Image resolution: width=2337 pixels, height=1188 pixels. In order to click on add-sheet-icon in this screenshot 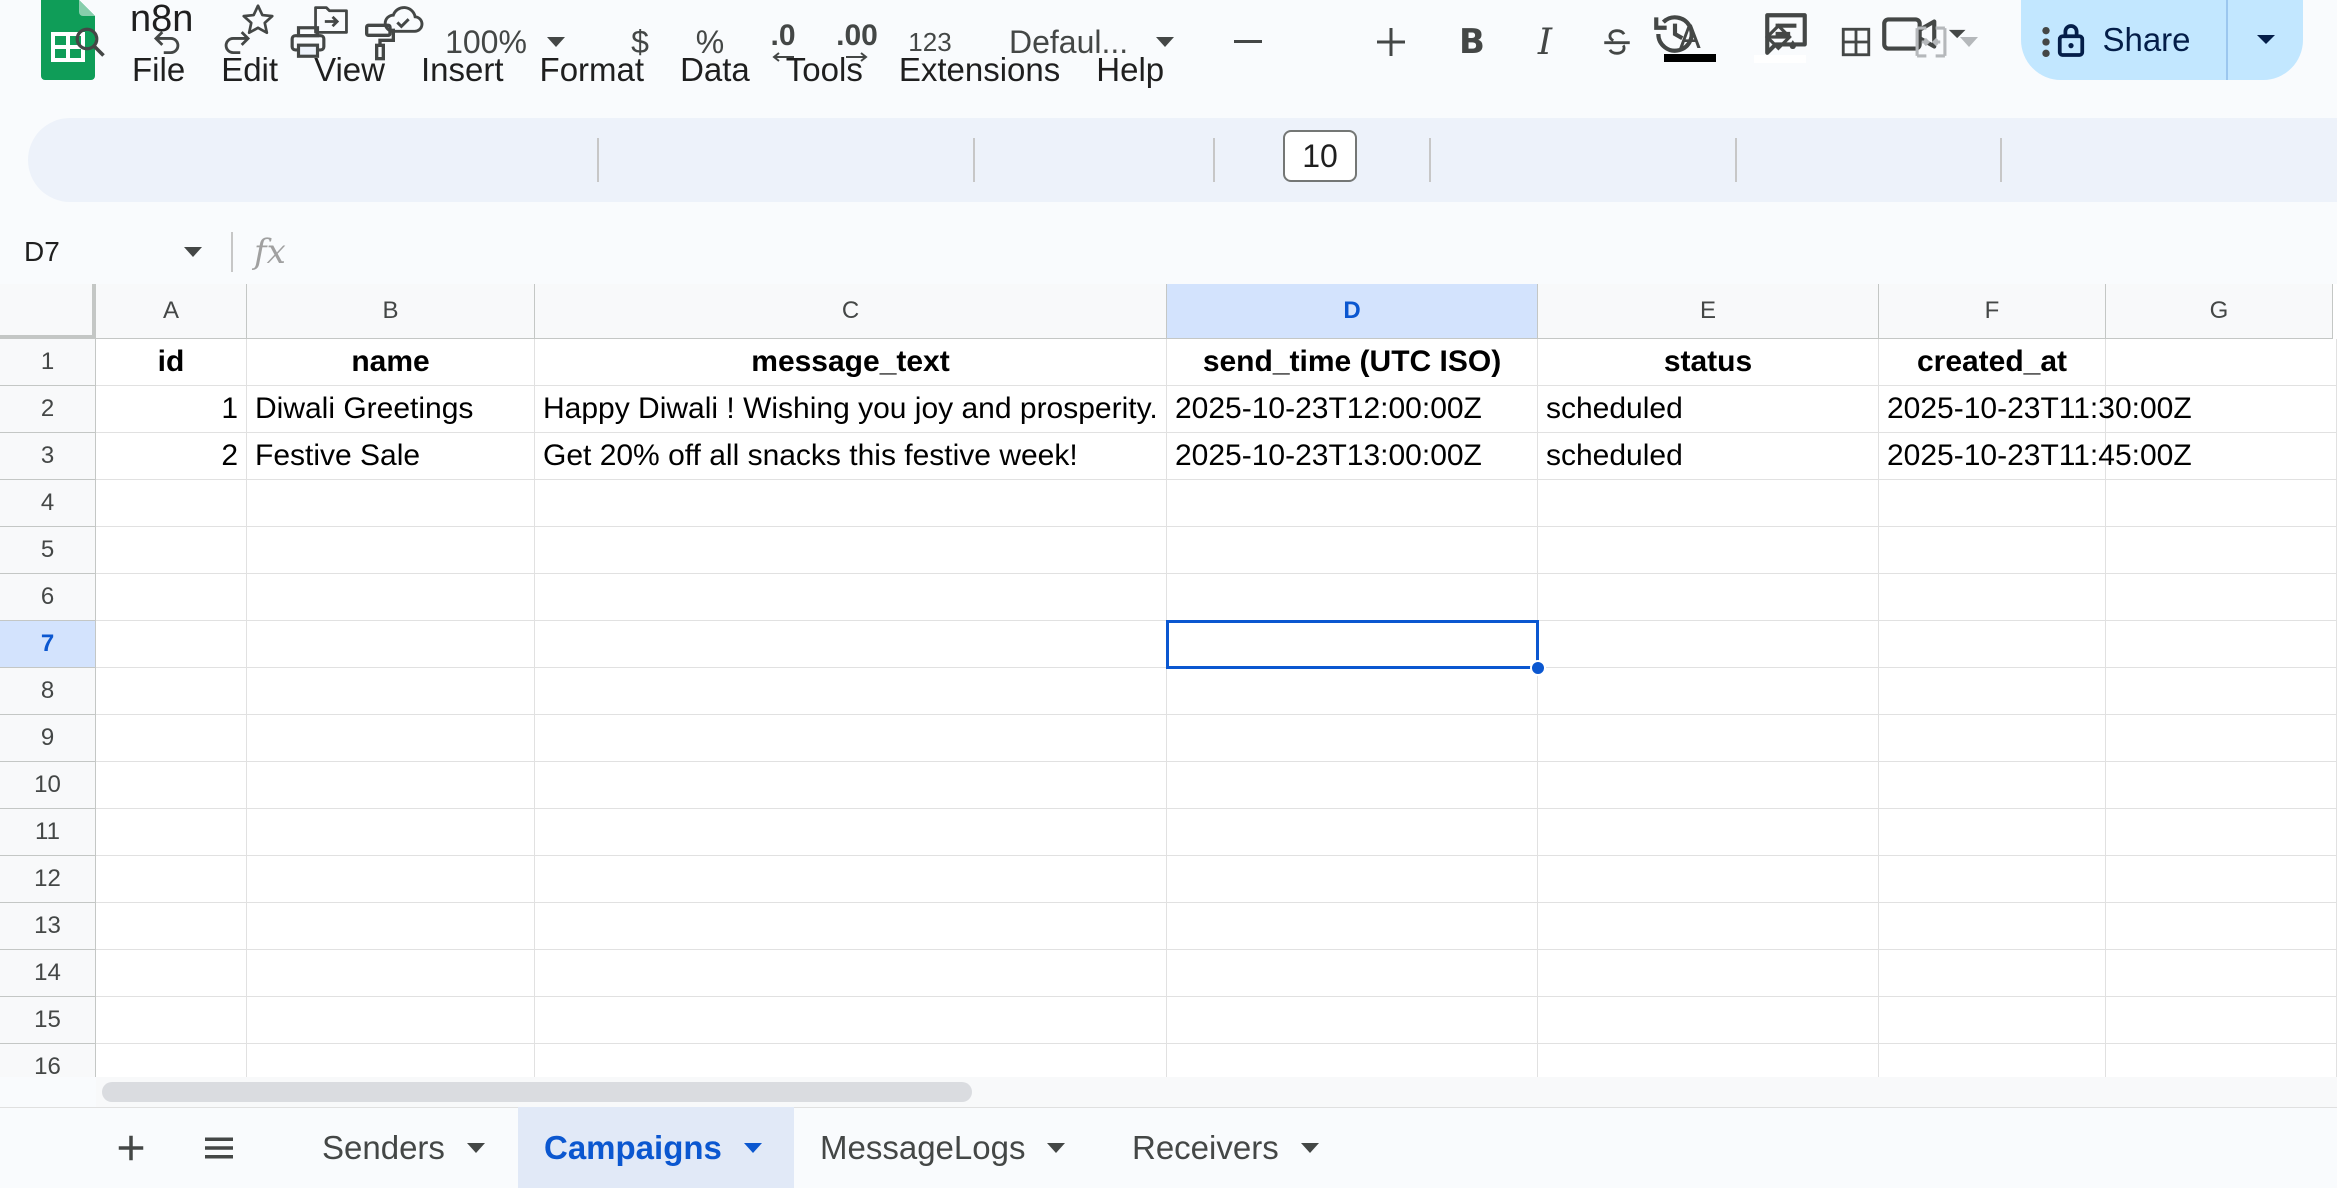, I will do `click(131, 1148)`.